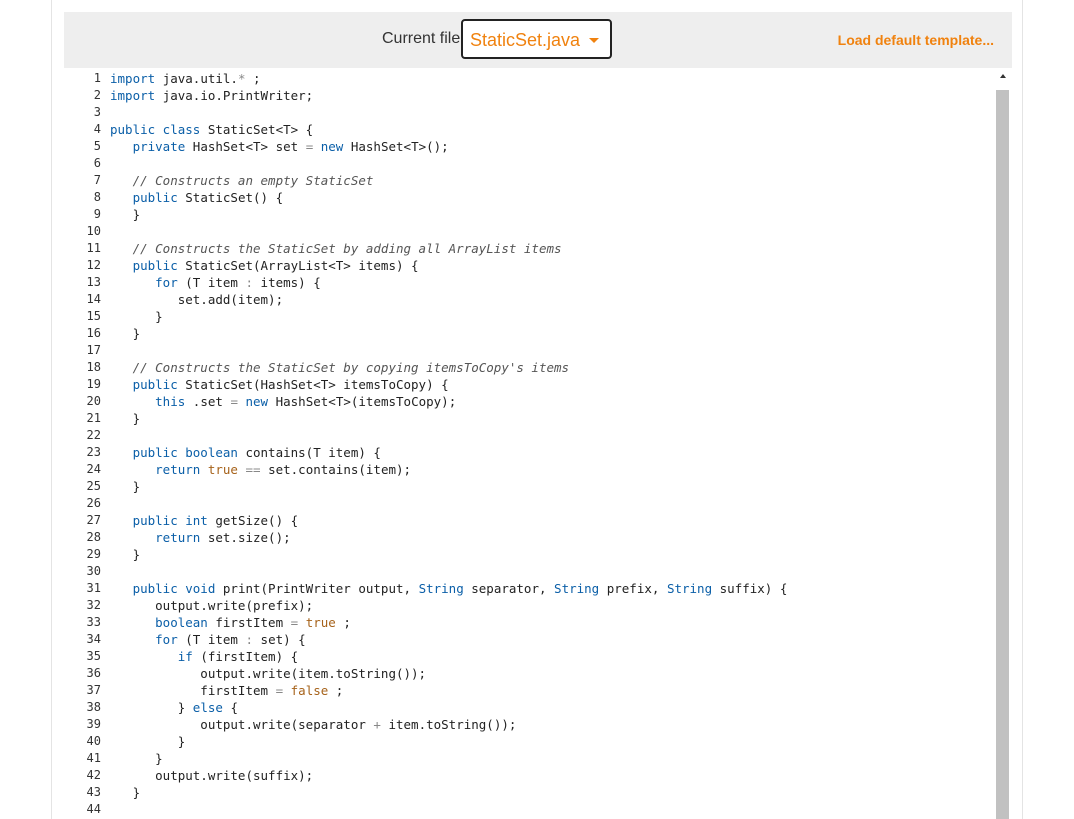  Describe the element at coordinates (753, 588) in the screenshot. I see `code-token: suffix) {` at that location.